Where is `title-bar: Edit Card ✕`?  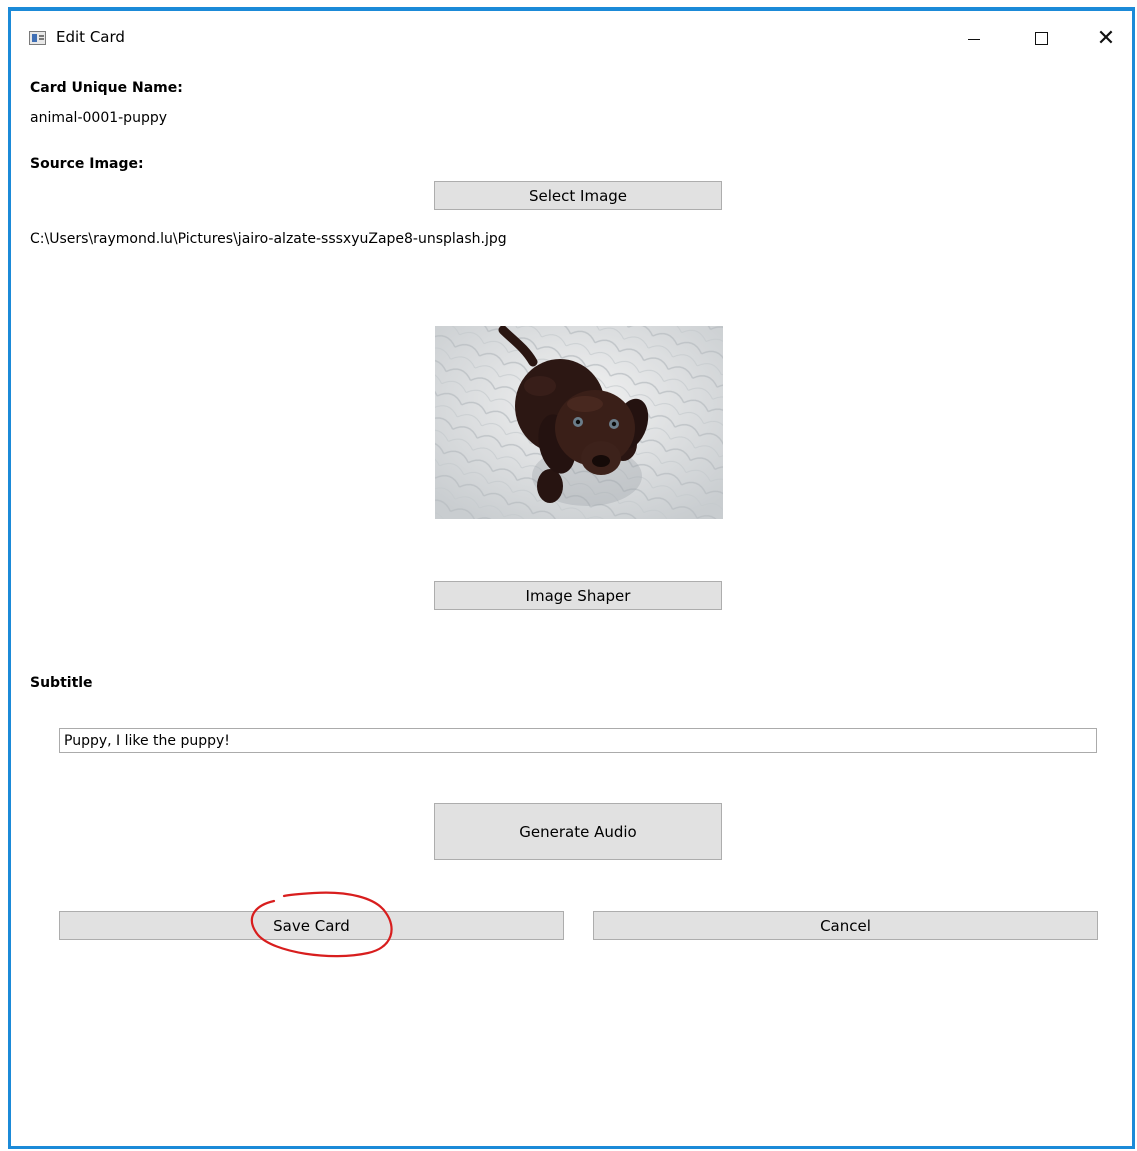 title-bar: Edit Card ✕ is located at coordinates (571, 32).